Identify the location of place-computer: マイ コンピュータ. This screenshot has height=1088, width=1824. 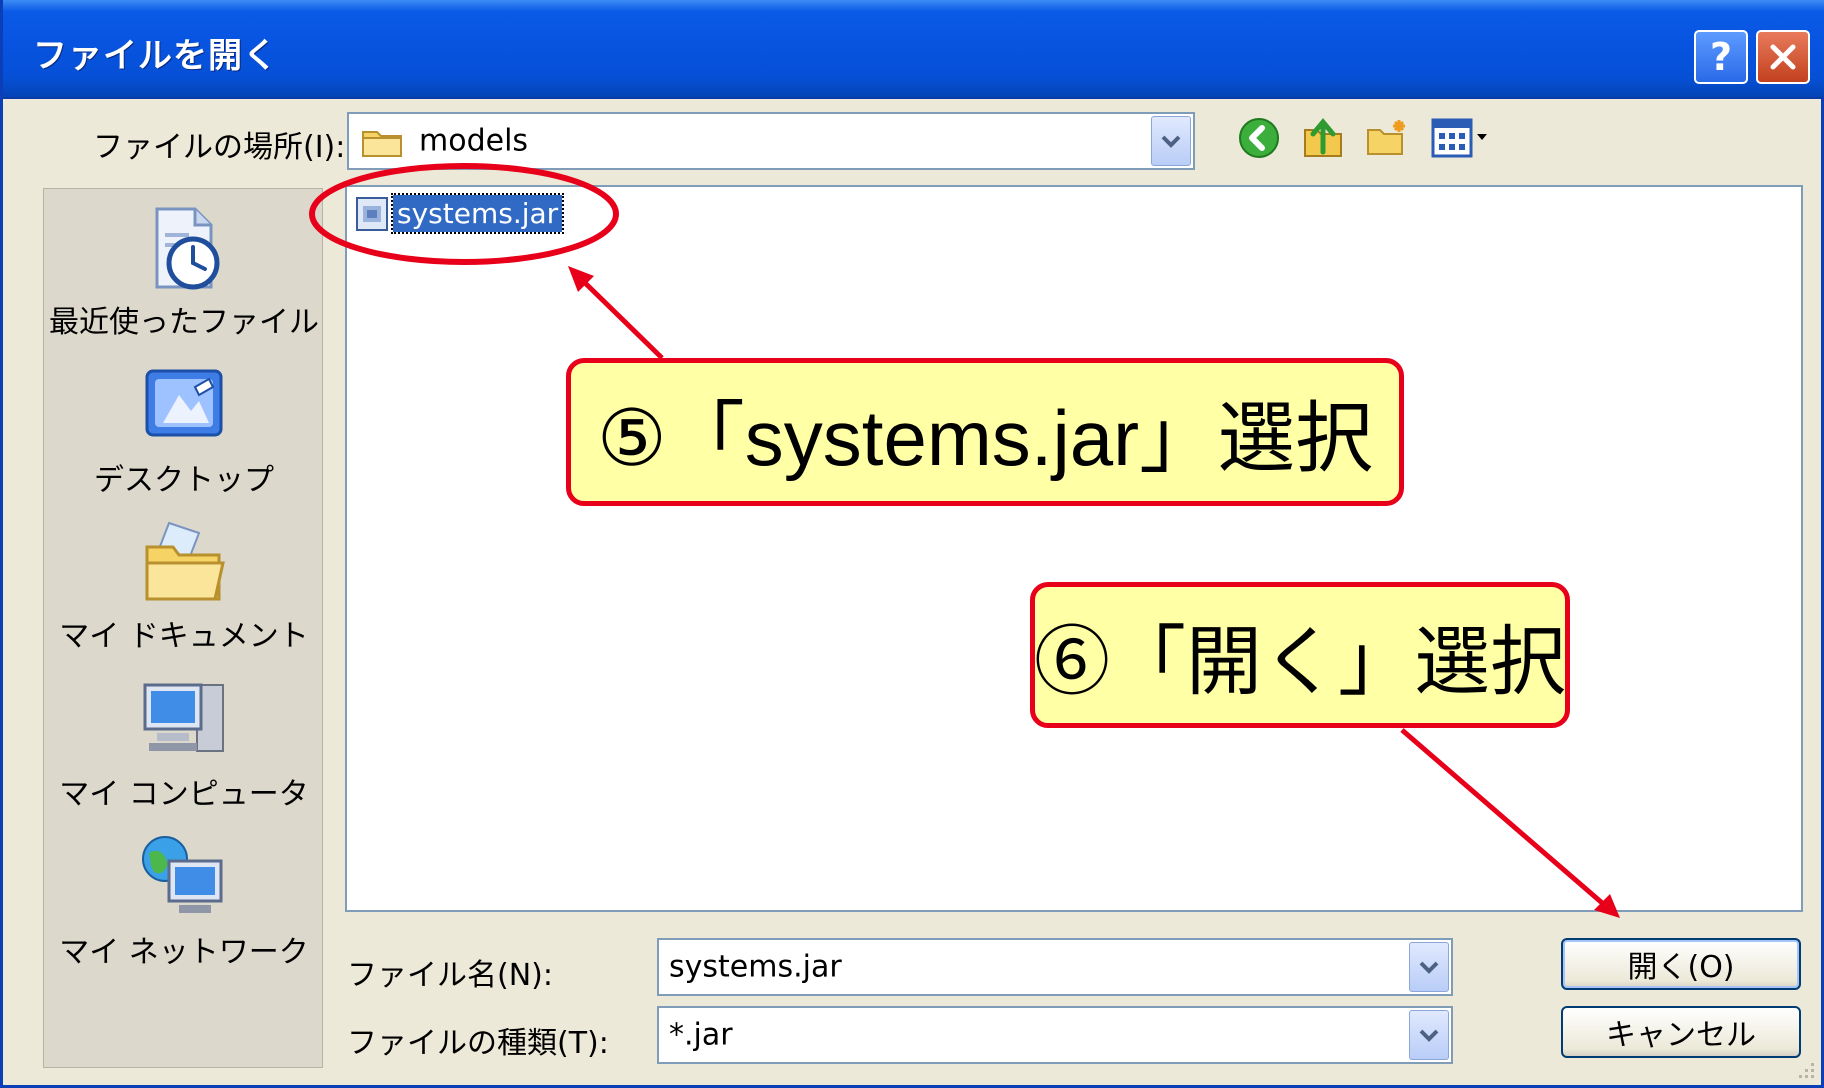
(184, 744).